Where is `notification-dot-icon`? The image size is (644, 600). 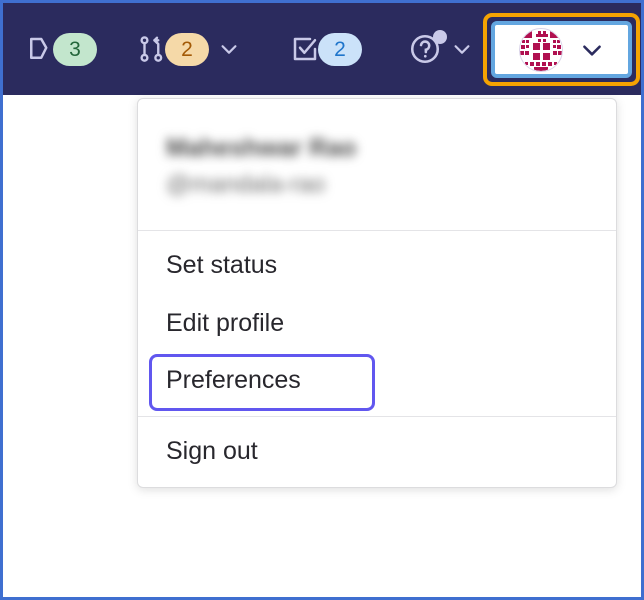 notification-dot-icon is located at coordinates (440, 37).